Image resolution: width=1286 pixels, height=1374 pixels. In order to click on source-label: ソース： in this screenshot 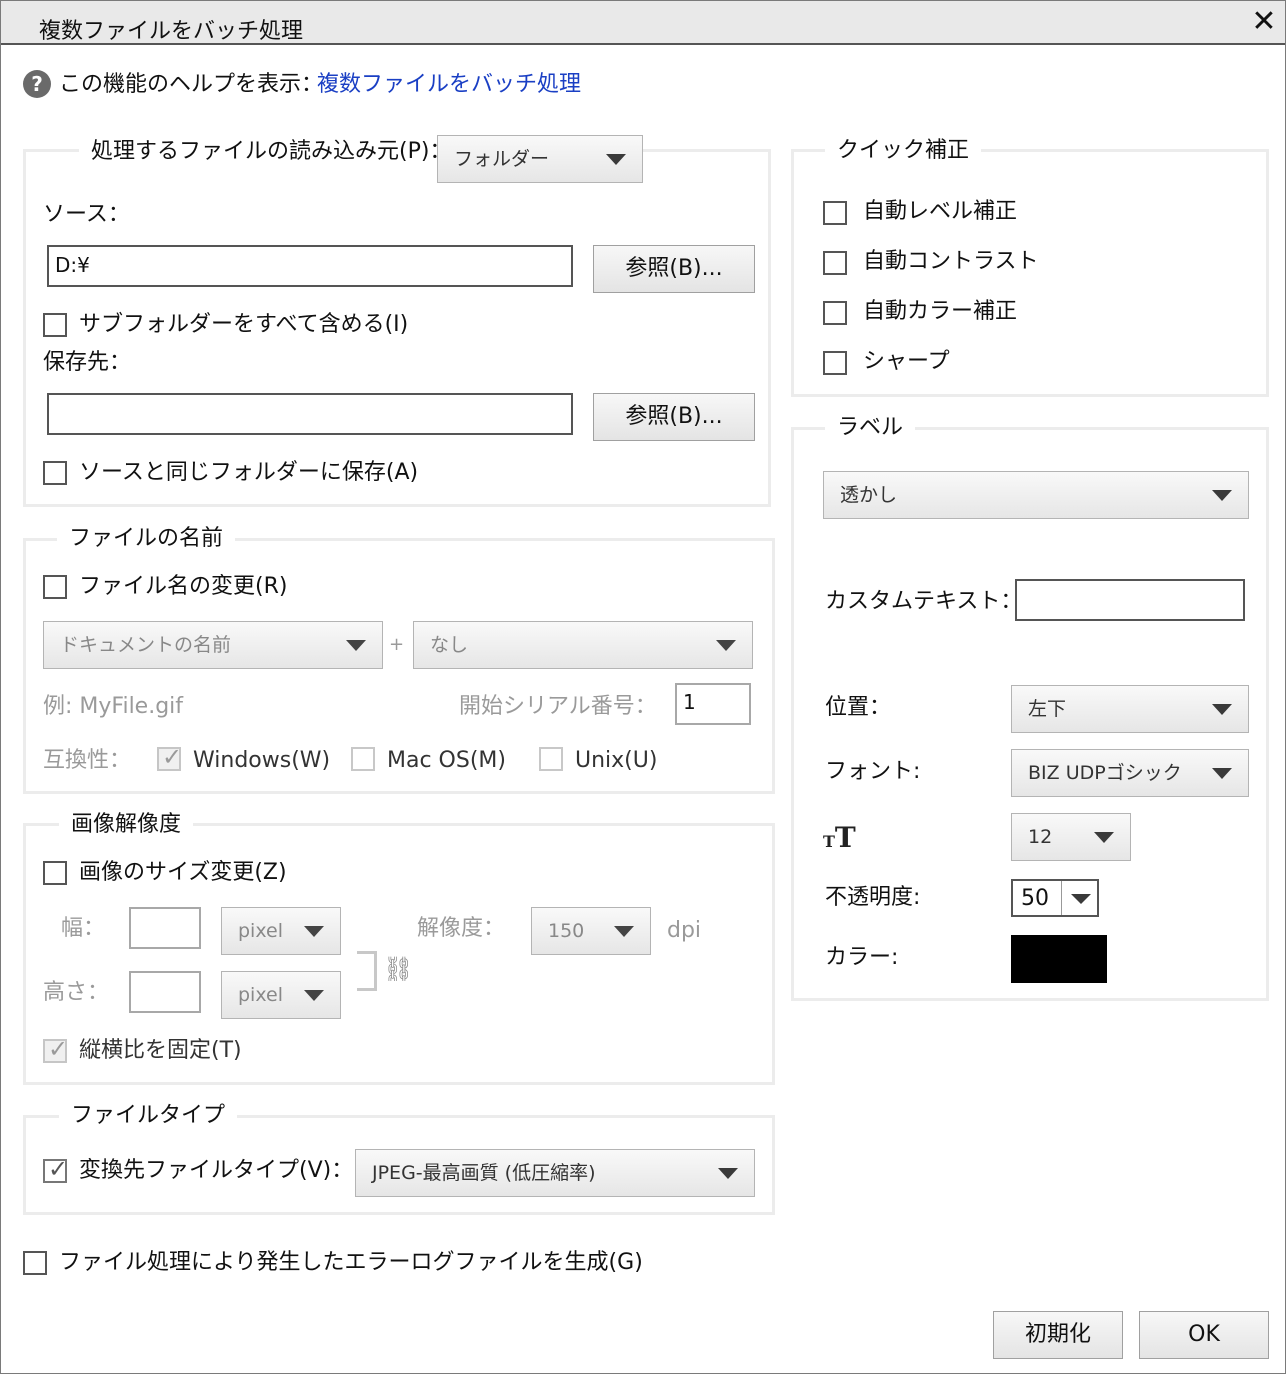, I will do `click(86, 214)`.